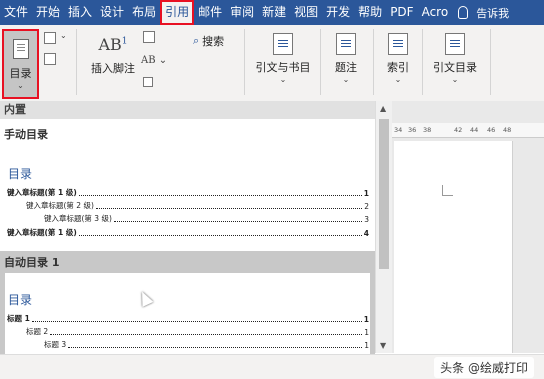  Describe the element at coordinates (272, 366) in the screenshot. I see `bottom-strip: 头条 @绘威打印` at that location.